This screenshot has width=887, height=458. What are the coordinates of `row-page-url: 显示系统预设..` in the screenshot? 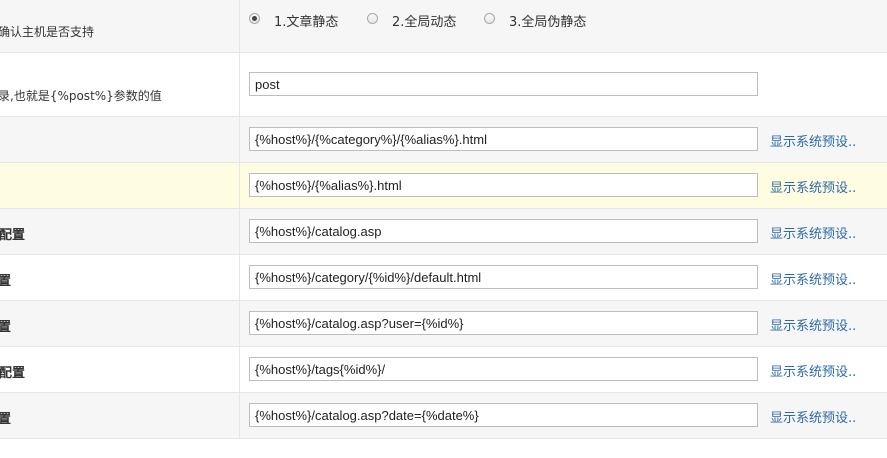 It's located at (443, 186).